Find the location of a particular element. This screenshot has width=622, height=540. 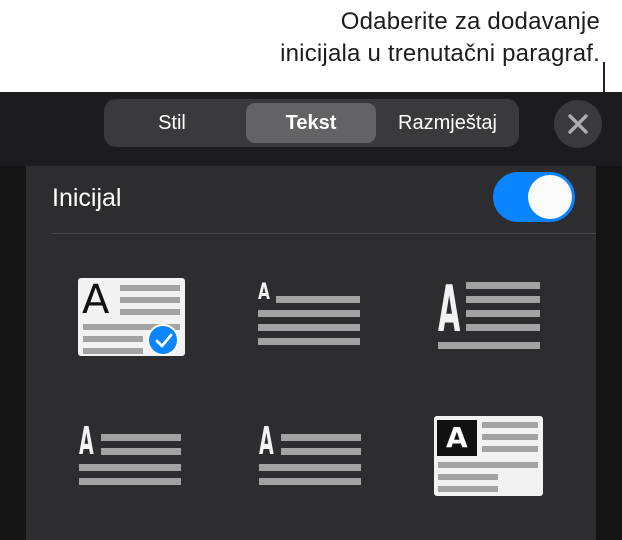

drop-cap-style-5: A is located at coordinates (311, 454).